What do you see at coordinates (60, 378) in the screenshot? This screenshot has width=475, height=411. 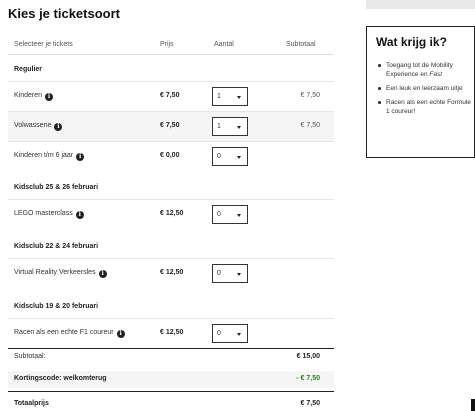 I see `discount-label: Kortingscode: welkomterug` at bounding box center [60, 378].